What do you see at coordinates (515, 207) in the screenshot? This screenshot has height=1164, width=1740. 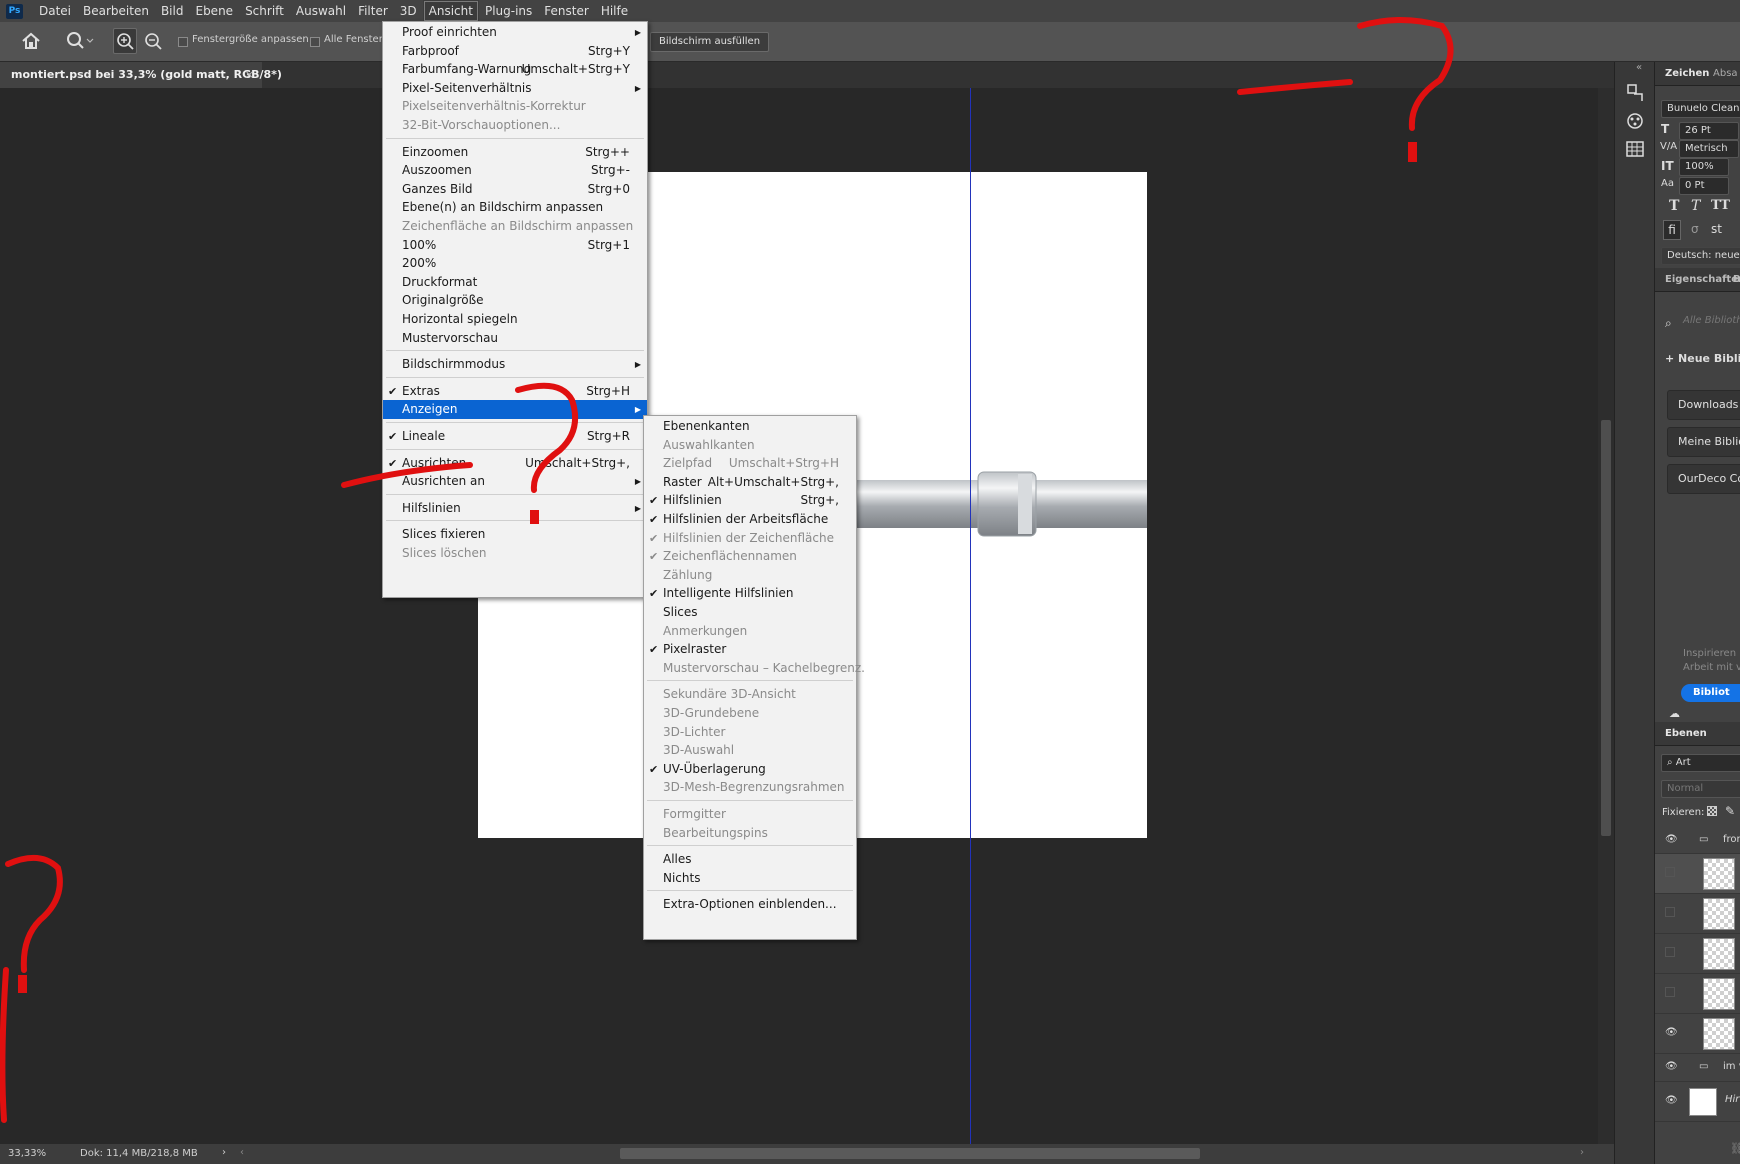 I see `menu-item-ebene-n-an-bildschirm-anpassen: Ebene(n) an Bildschirm anpassen` at bounding box center [515, 207].